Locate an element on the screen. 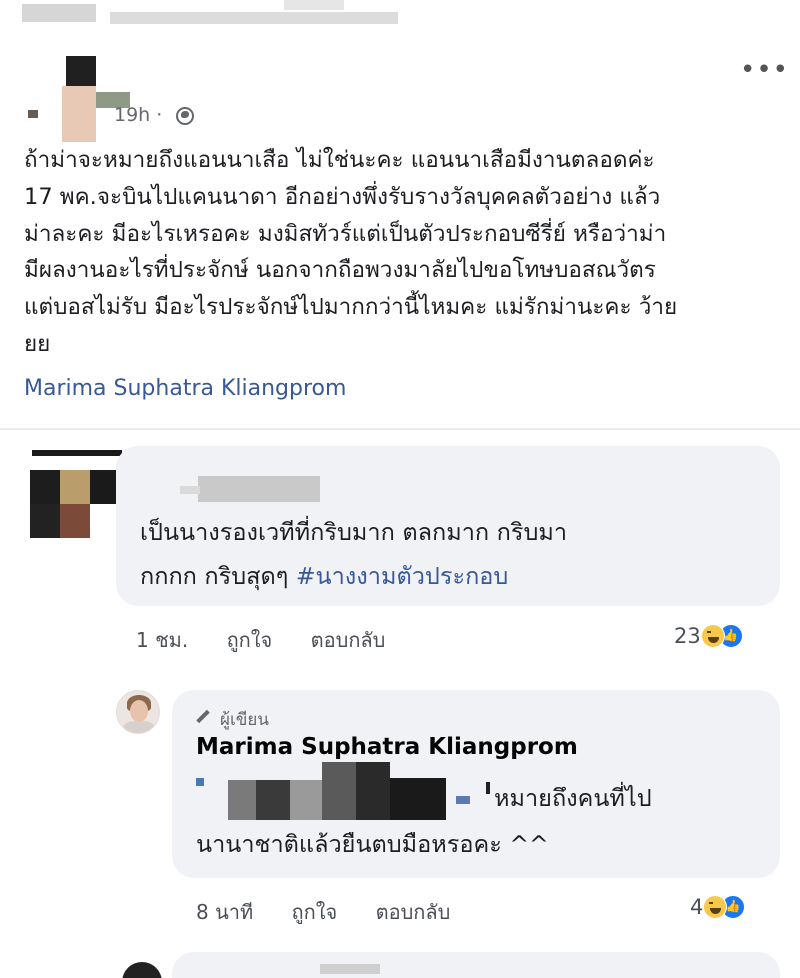 The height and width of the screenshot is (978, 800). avatar-face is located at coordinates (139, 711).